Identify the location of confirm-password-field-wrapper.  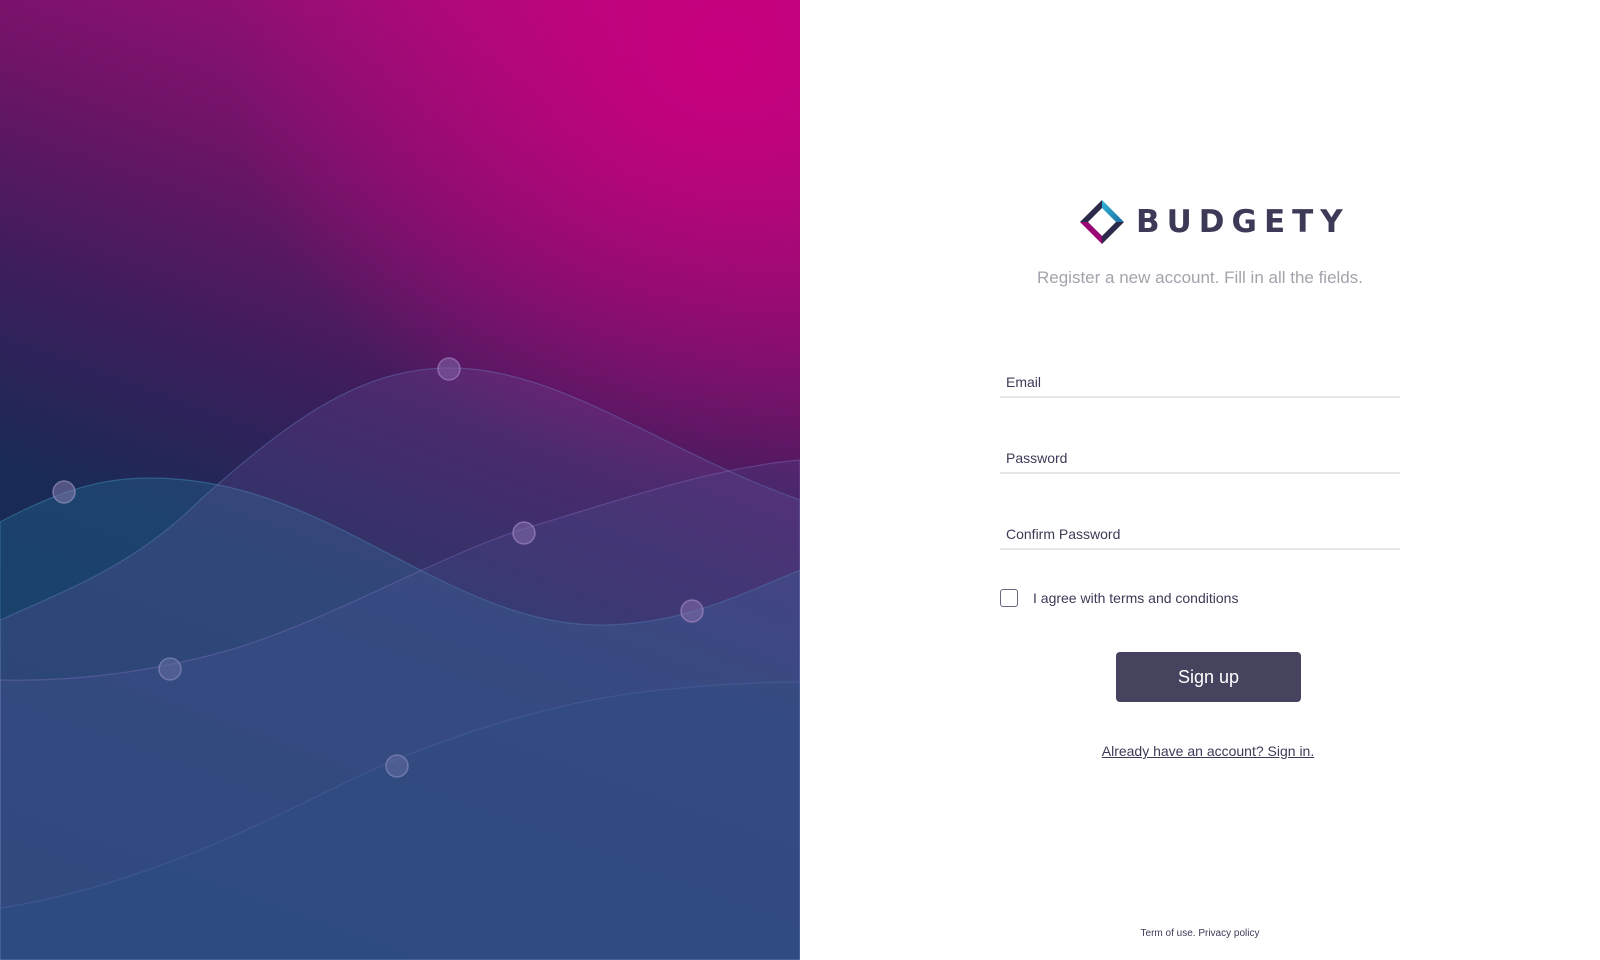
(1200, 528).